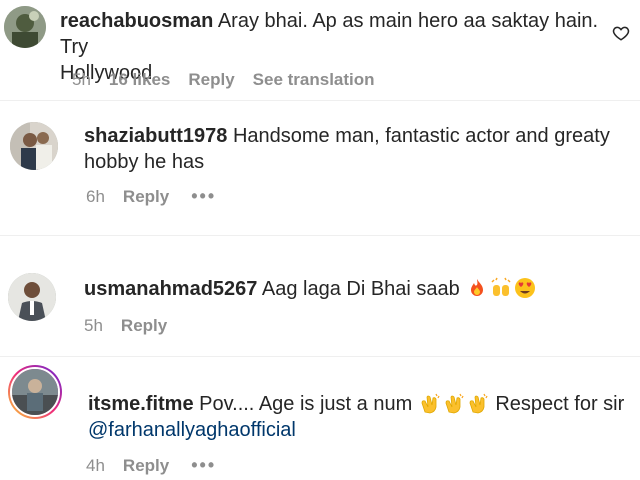  I want to click on avatar-story-ring, so click(35, 392).